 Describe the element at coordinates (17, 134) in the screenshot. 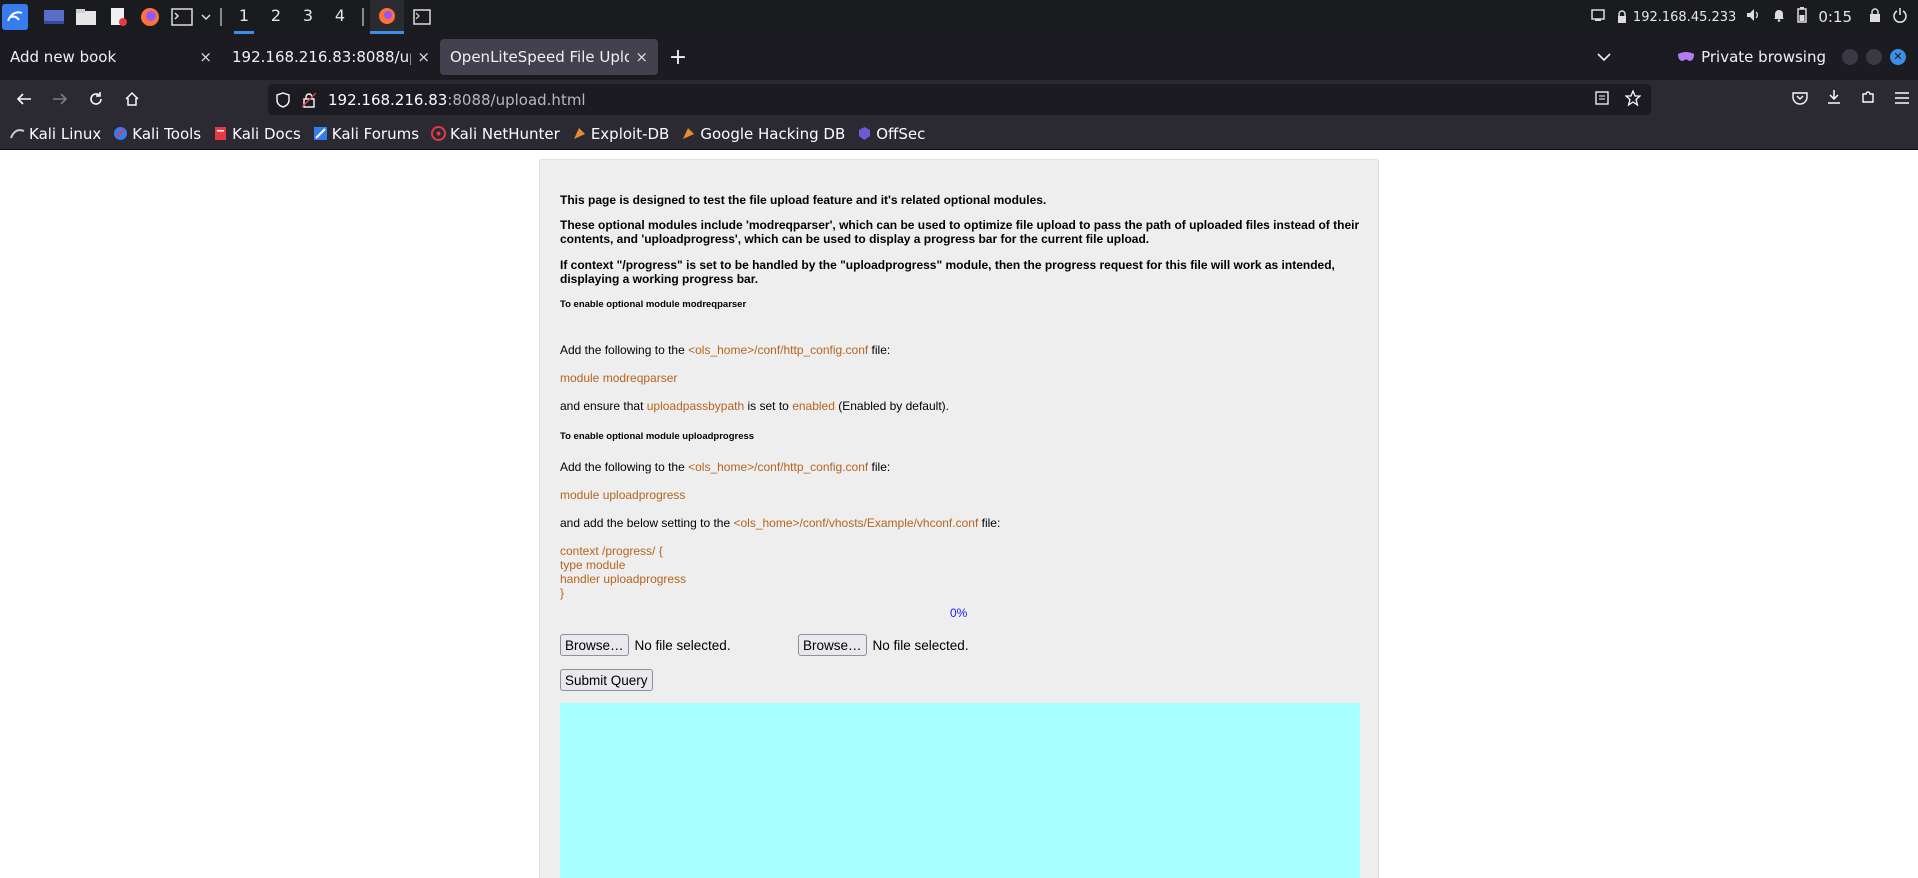

I see `kali-dragon-icon` at that location.